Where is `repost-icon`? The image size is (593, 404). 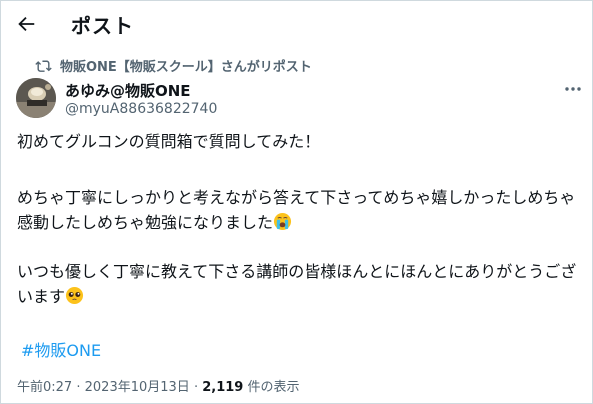
repost-icon is located at coordinates (43, 66).